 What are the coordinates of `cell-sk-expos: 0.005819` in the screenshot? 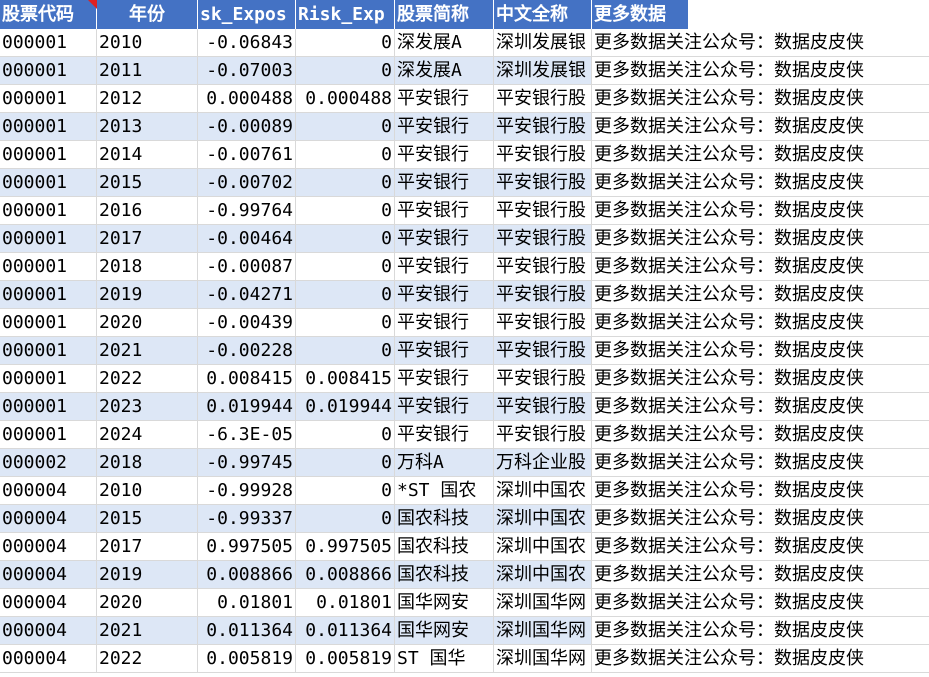 It's located at (247, 659).